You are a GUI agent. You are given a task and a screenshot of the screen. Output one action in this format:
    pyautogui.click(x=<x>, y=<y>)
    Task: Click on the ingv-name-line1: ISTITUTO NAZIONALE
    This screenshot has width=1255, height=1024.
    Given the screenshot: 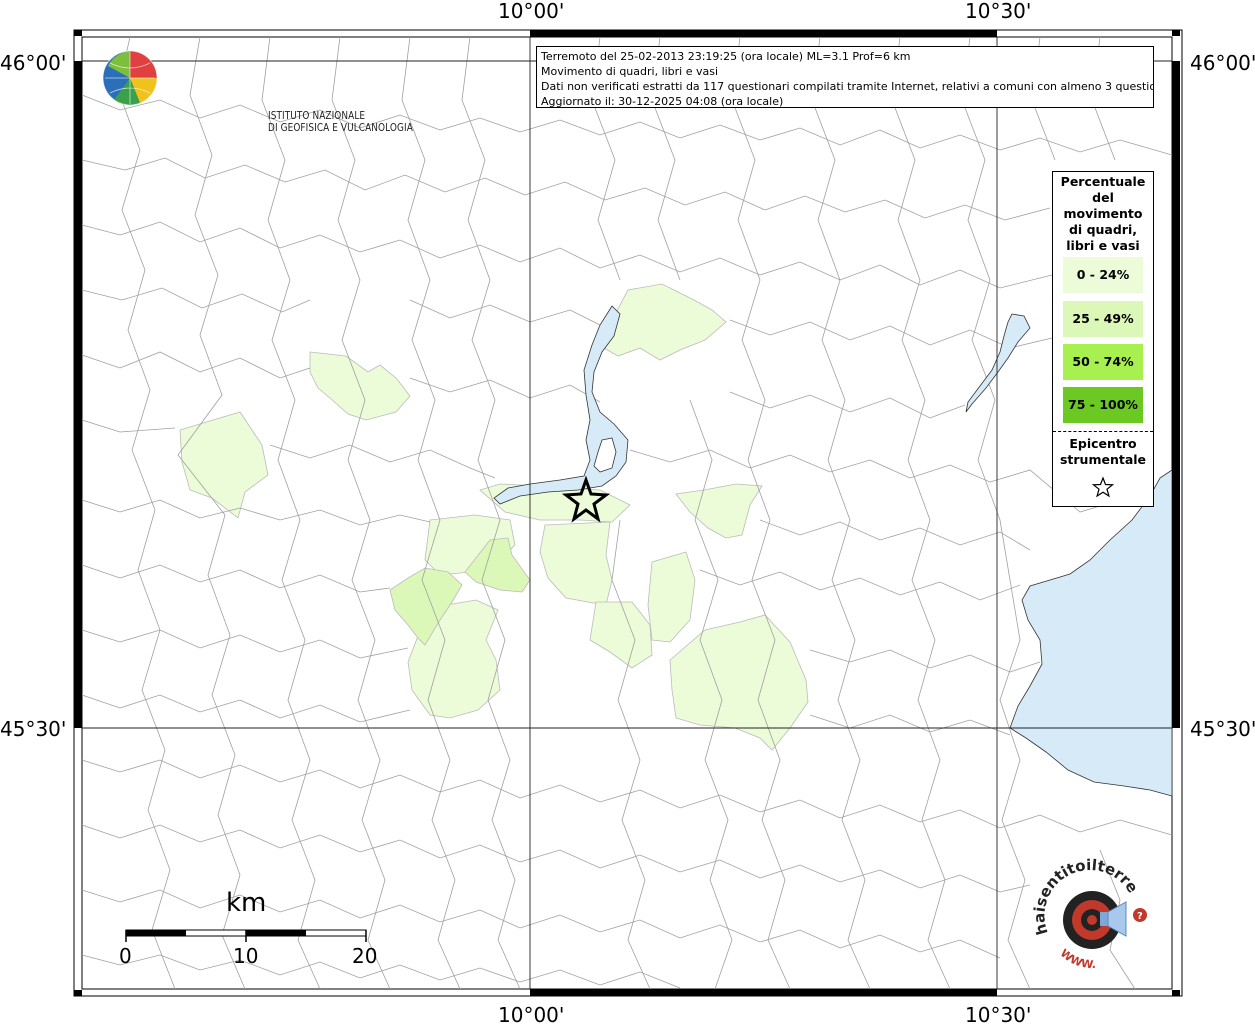 What is the action you would take?
    pyautogui.click(x=317, y=116)
    